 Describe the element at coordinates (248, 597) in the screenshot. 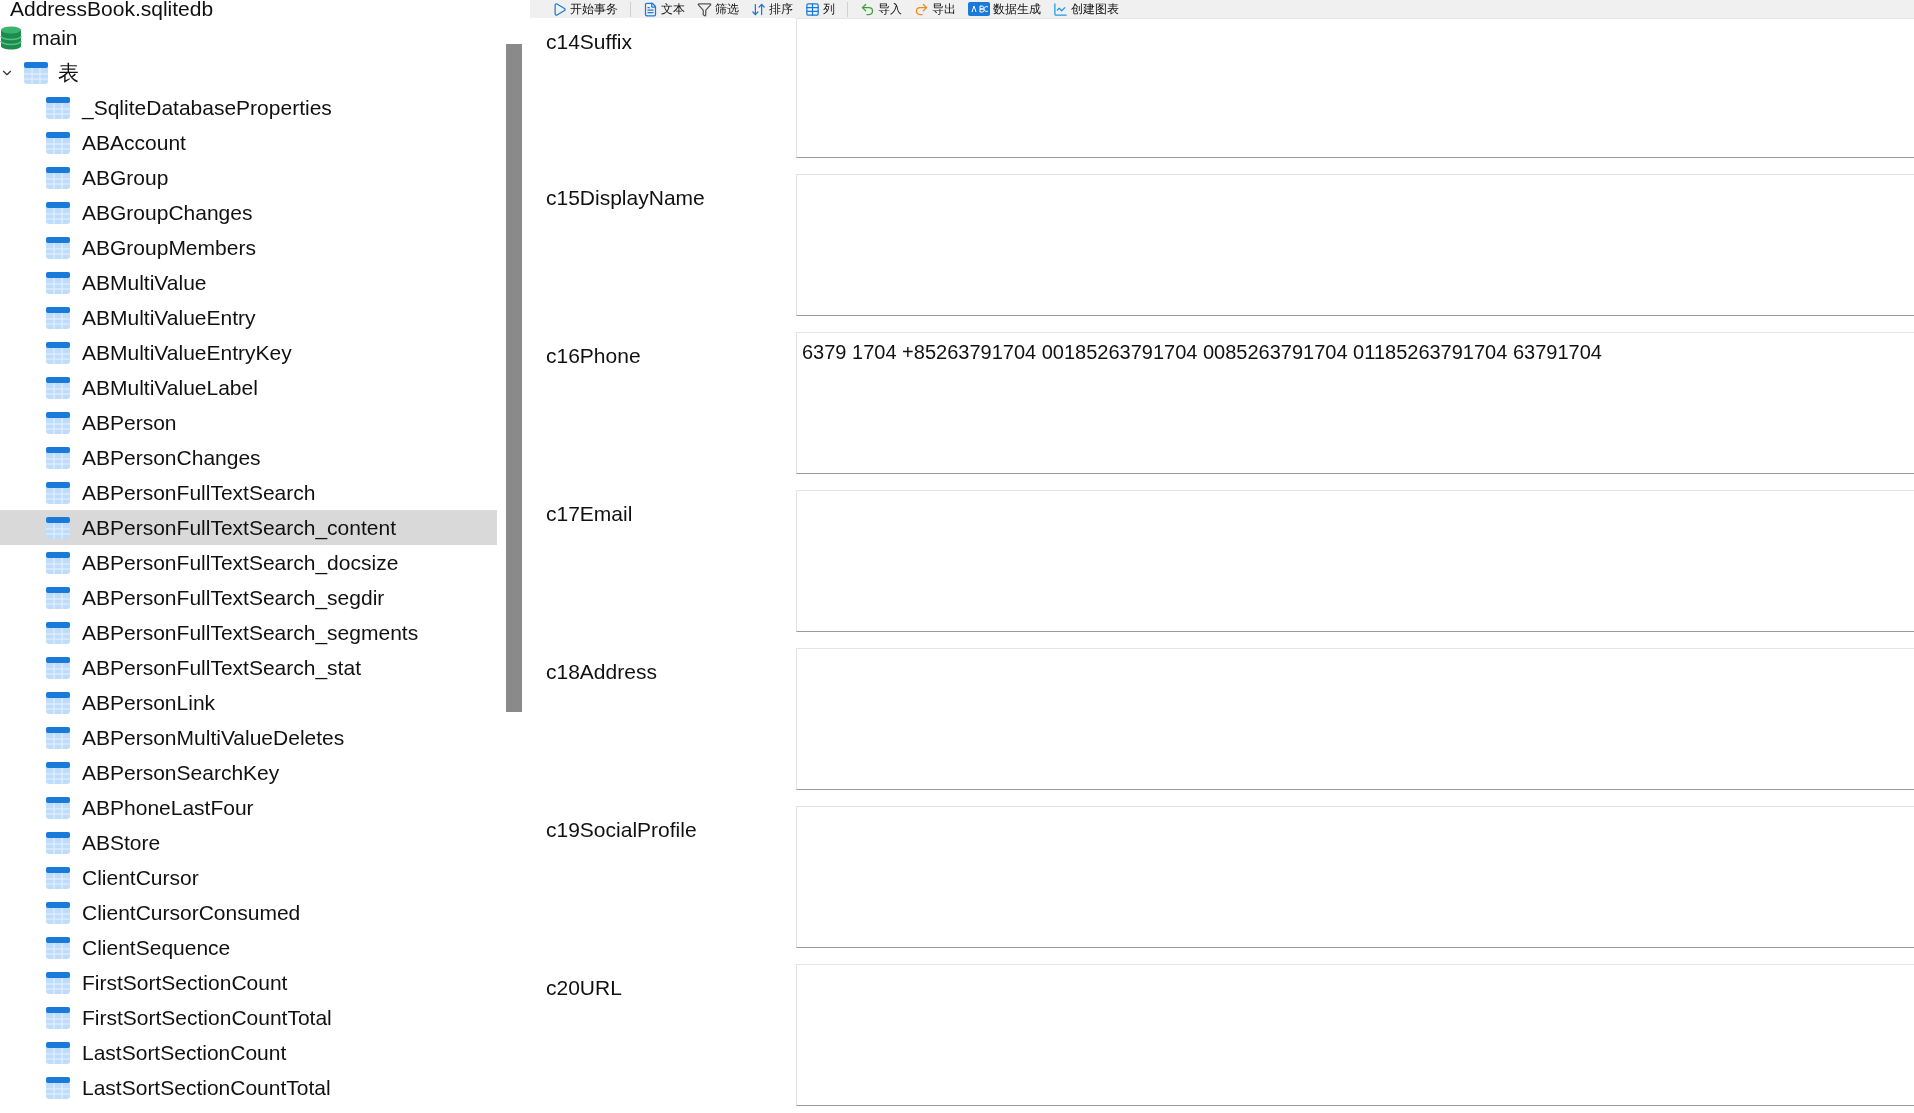

I see `table-item: ABPersonFullTextSearch_segdir` at that location.